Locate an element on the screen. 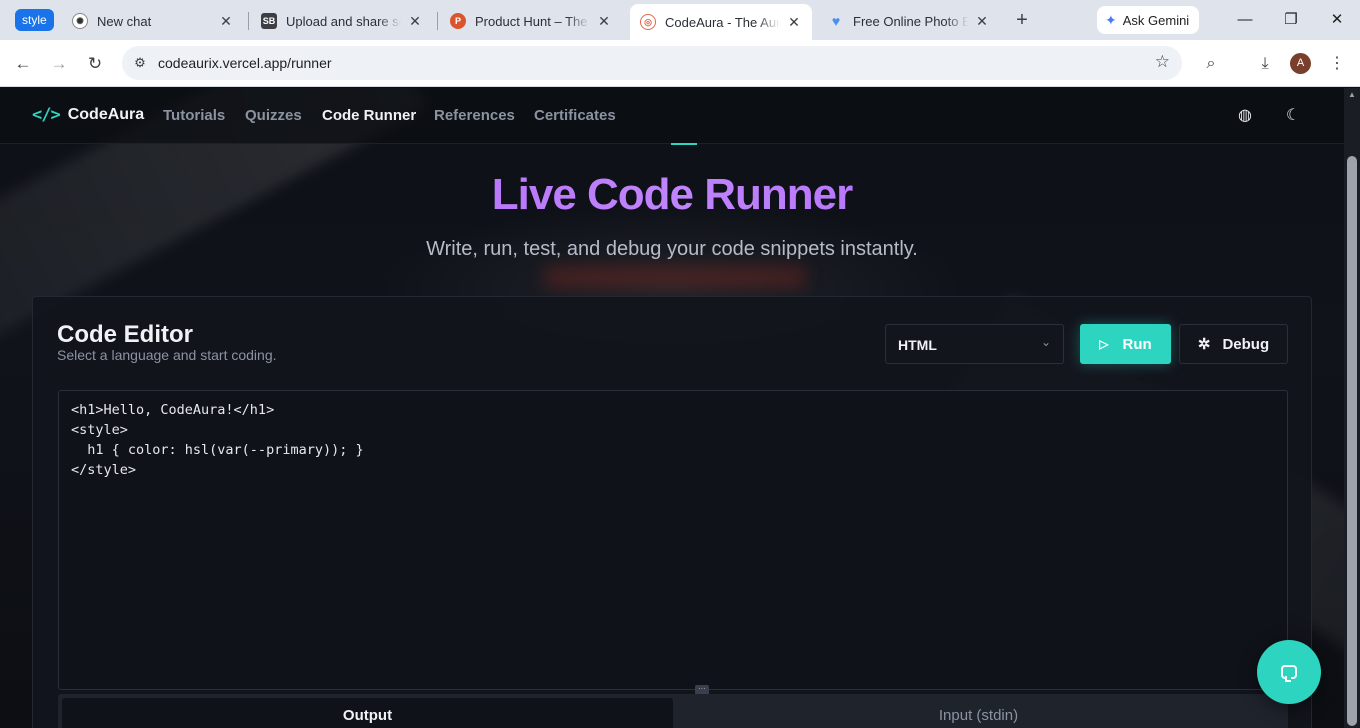 Image resolution: width=1360 pixels, height=728 pixels. forward-icon: → is located at coordinates (59, 64).